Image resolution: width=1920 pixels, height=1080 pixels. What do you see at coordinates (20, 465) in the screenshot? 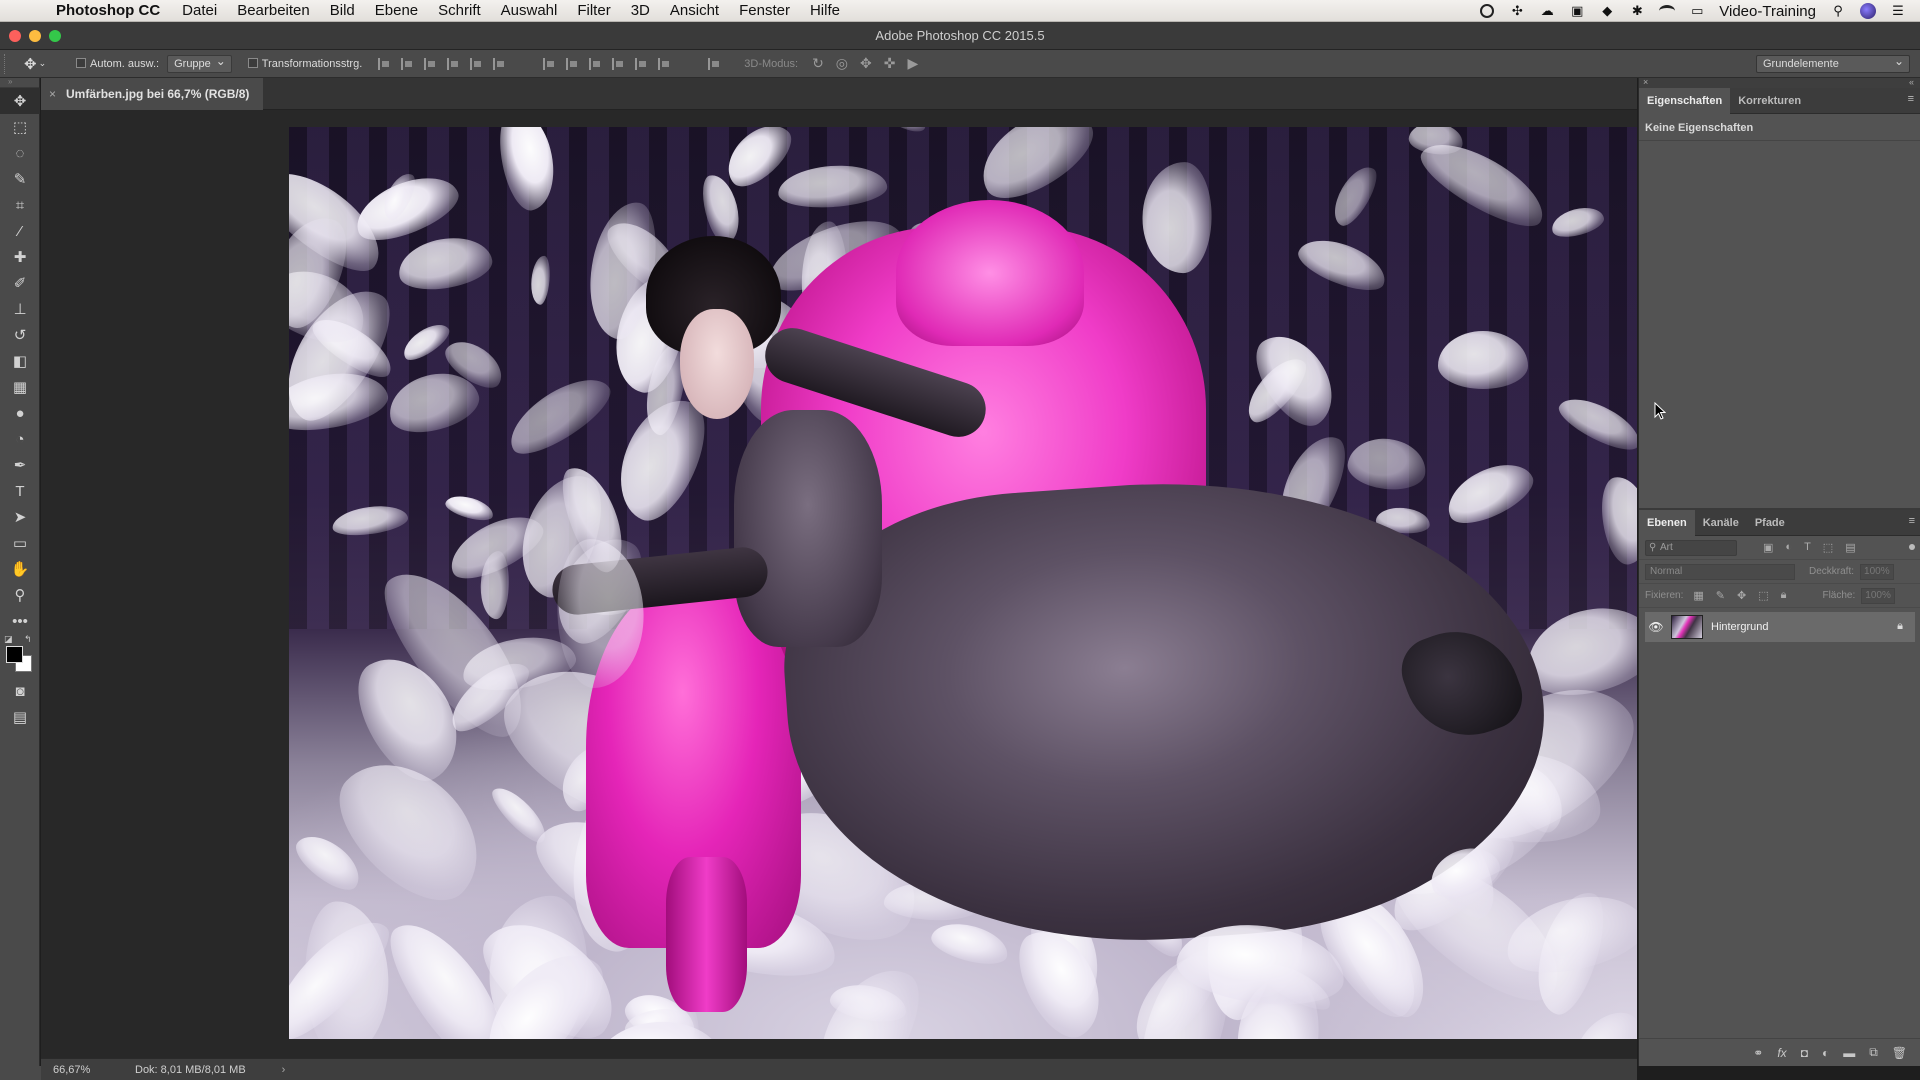
I see `pen-tool: ✒` at bounding box center [20, 465].